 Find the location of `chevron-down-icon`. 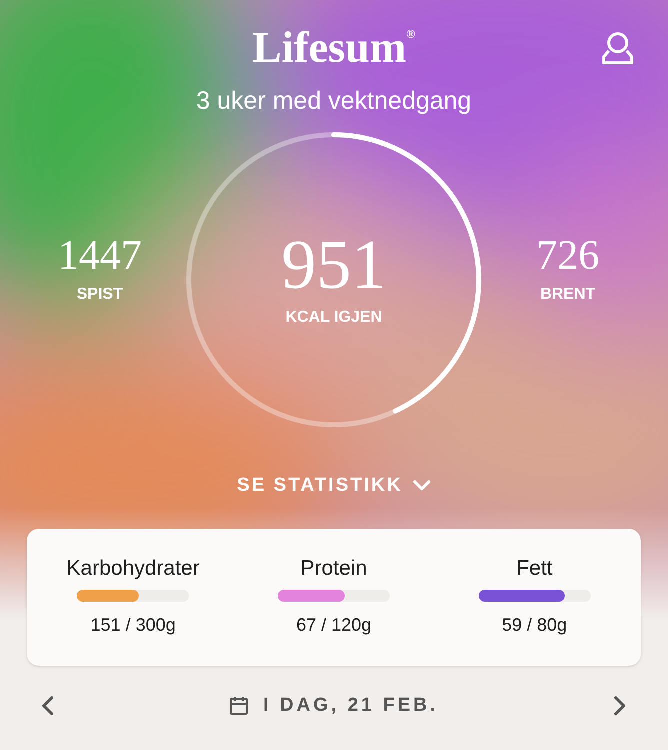

chevron-down-icon is located at coordinates (421, 486).